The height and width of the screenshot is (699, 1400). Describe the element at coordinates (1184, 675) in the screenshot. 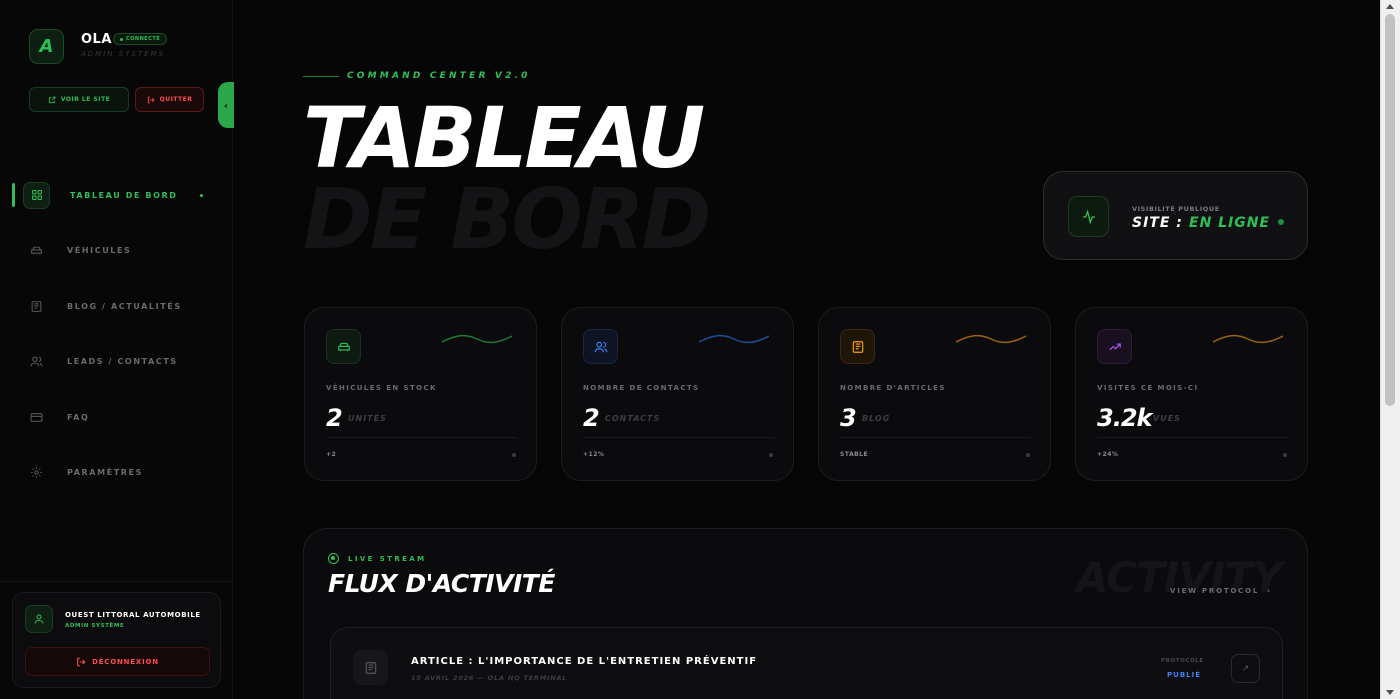

I see `status-badge: PUBLIÉ` at that location.